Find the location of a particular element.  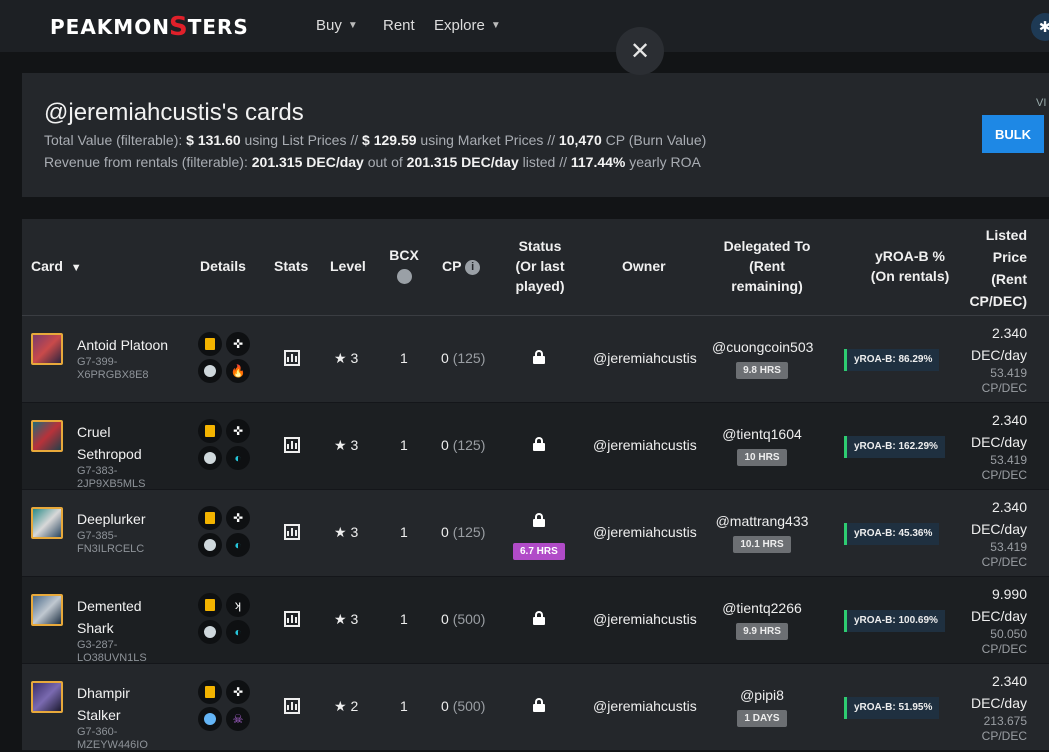

col-level: Level is located at coordinates (348, 266).